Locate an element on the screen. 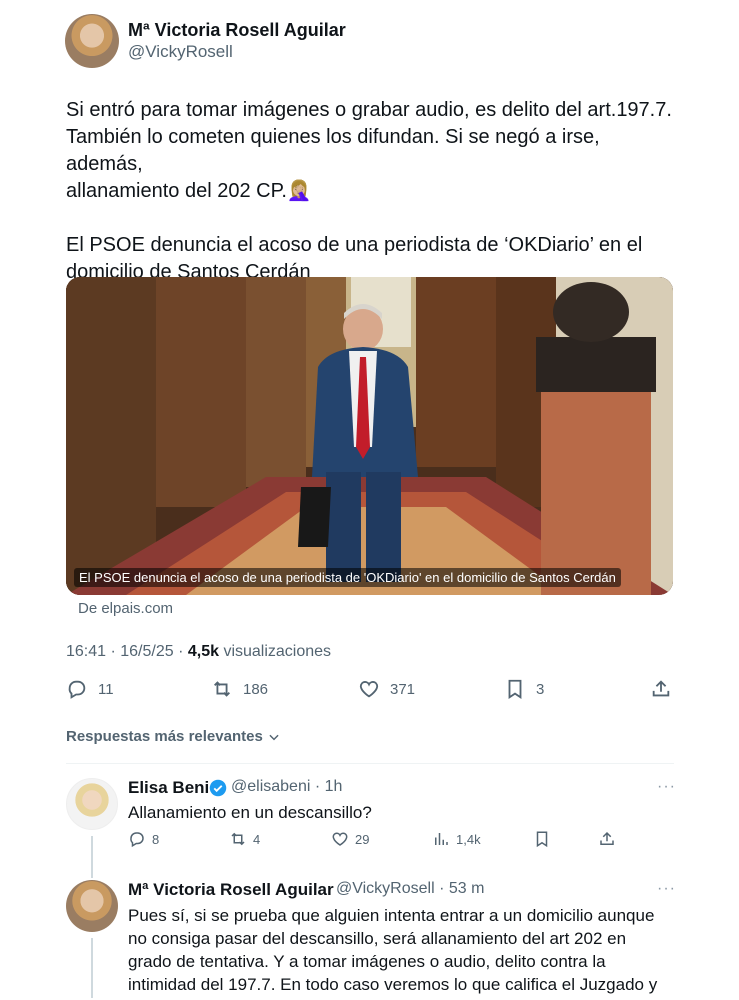 The width and height of the screenshot is (739, 1000). reply-author-name: Elisa Beni is located at coordinates (168, 788).